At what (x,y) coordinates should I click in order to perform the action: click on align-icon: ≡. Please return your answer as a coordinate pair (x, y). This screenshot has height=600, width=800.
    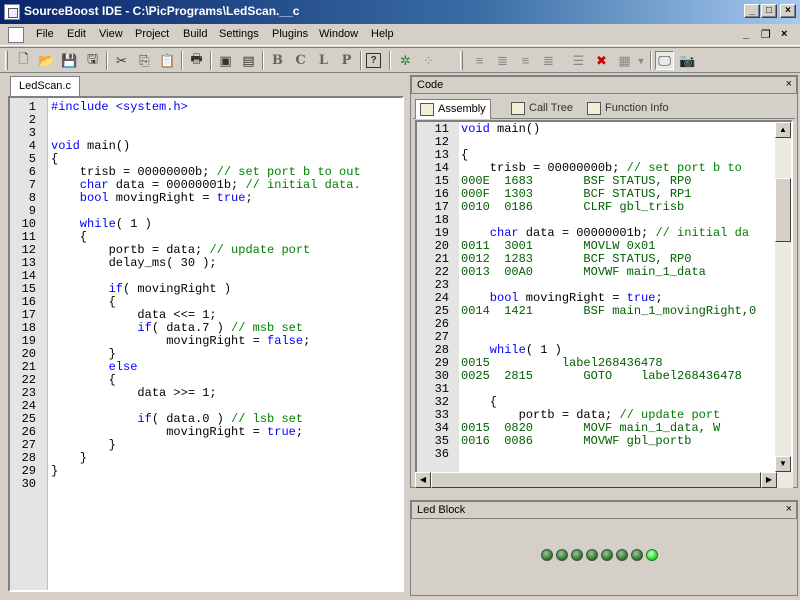
    Looking at the image, I should click on (525, 60).